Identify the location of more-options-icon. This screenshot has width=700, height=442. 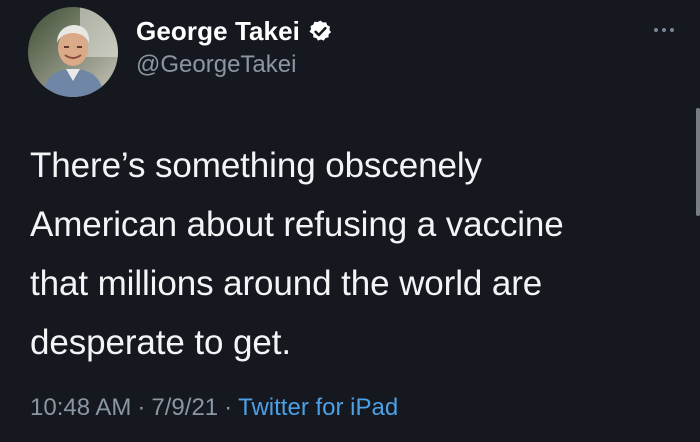
(664, 30).